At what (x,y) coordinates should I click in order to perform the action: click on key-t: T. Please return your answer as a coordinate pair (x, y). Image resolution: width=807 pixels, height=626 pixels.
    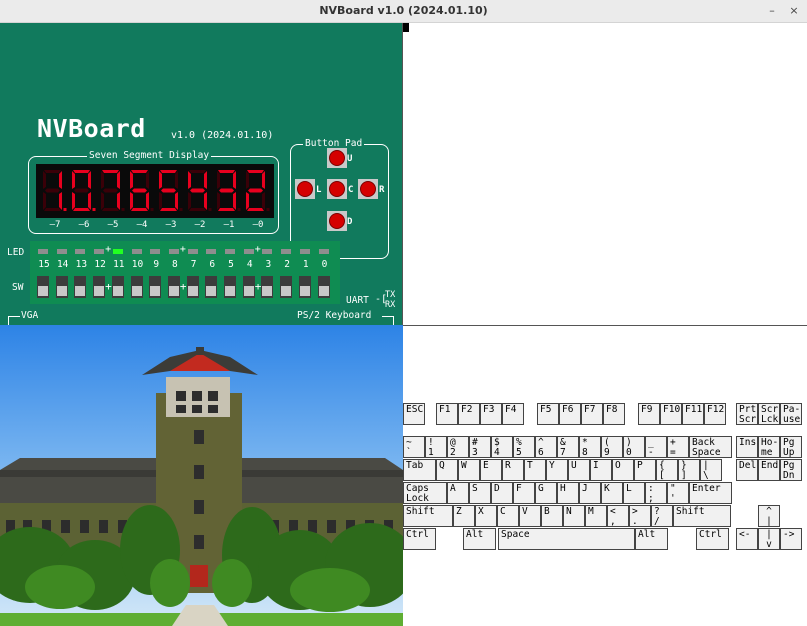
    Looking at the image, I should click on (535, 470).